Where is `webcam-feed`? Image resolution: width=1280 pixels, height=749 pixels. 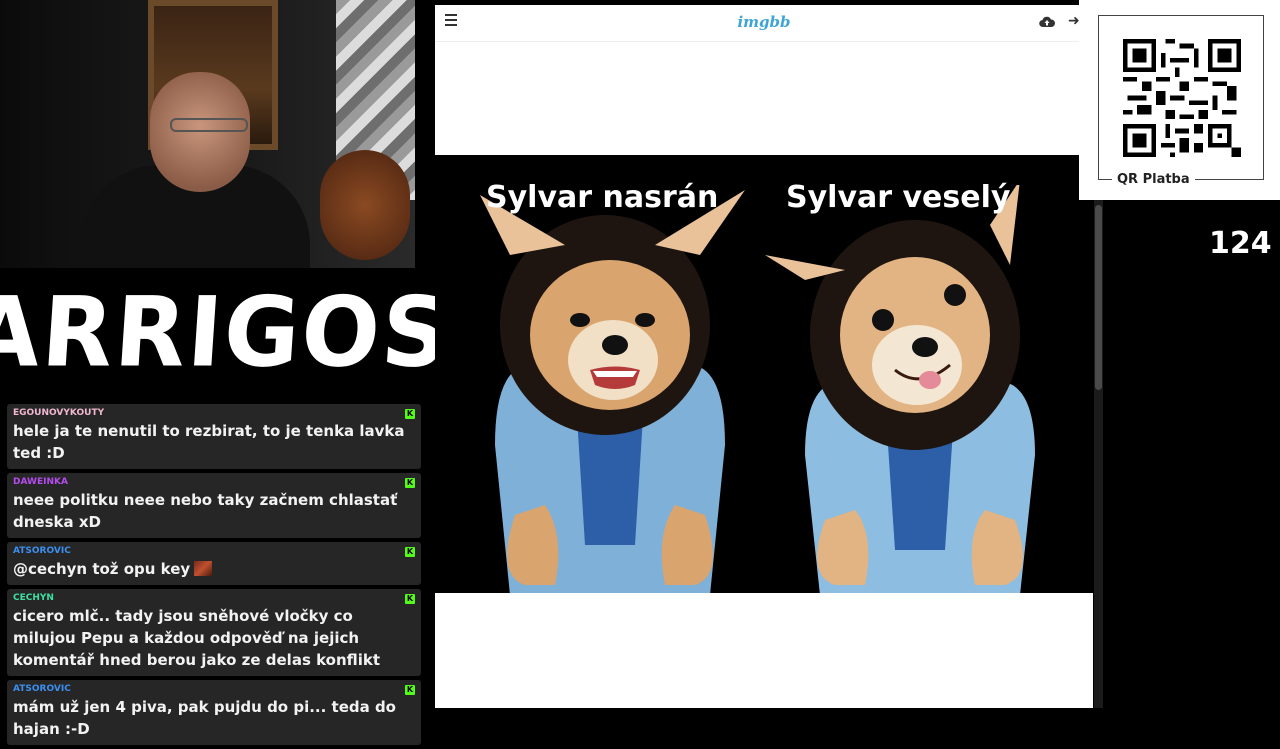
webcam-feed is located at coordinates (207, 134).